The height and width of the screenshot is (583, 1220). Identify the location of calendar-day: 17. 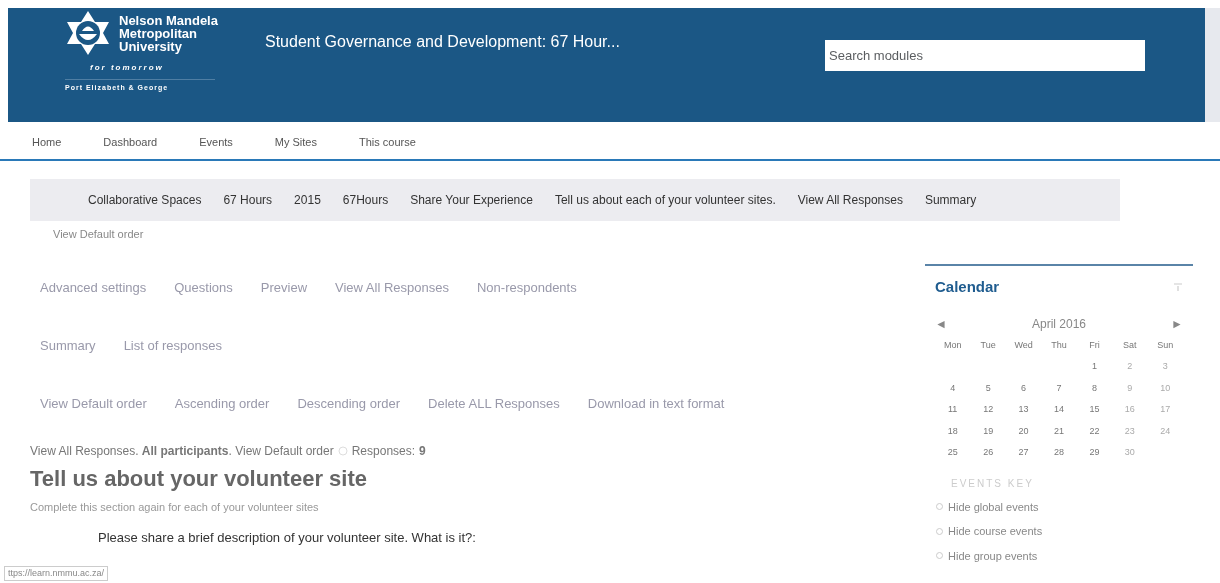
(1165, 410).